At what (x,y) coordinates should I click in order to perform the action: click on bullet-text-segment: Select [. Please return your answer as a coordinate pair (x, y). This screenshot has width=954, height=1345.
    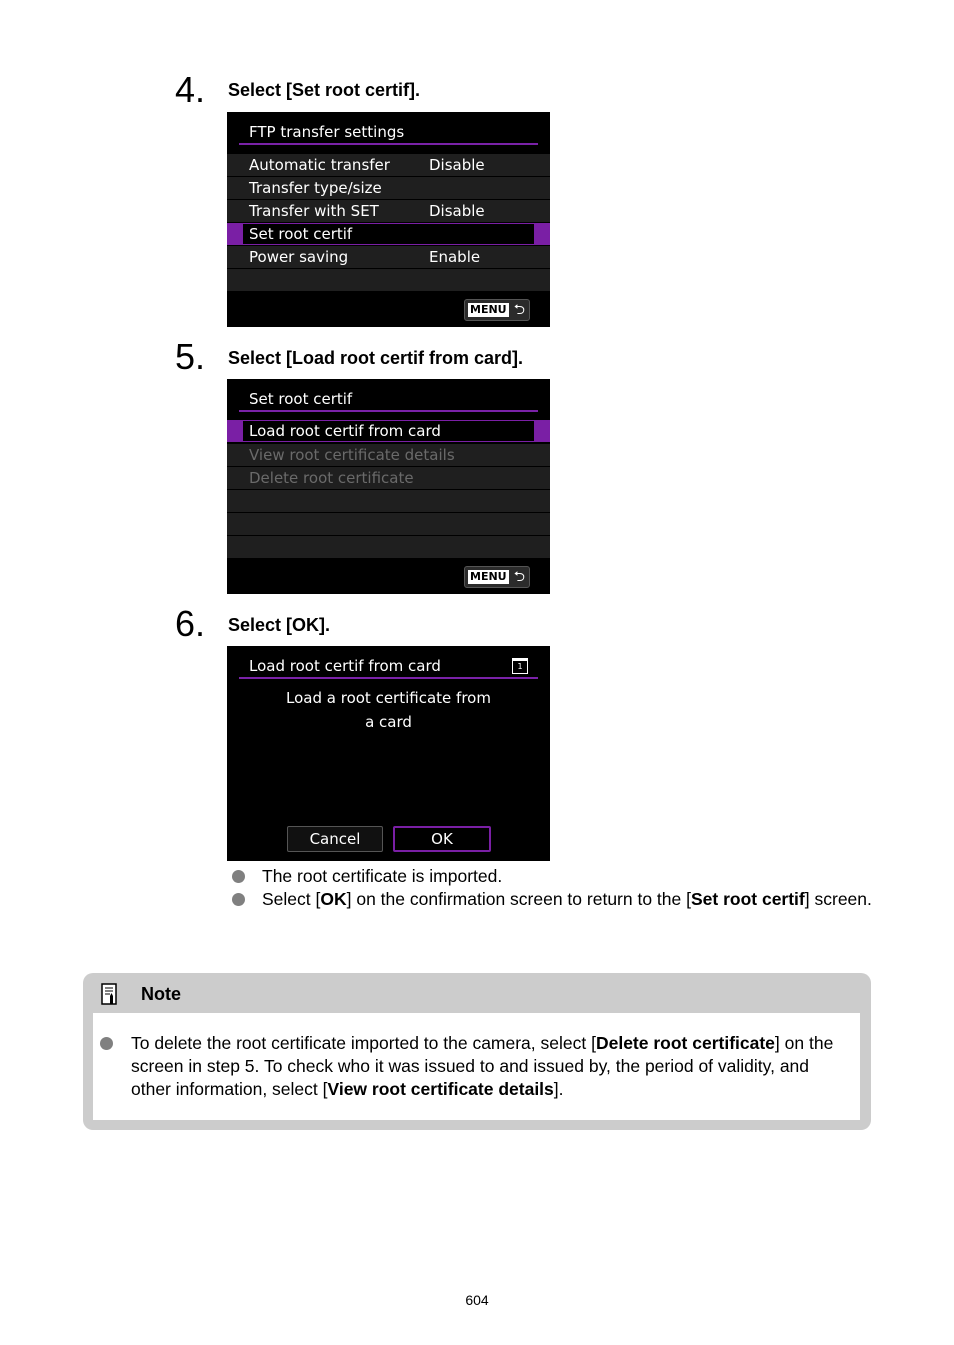
    Looking at the image, I should click on (291, 899).